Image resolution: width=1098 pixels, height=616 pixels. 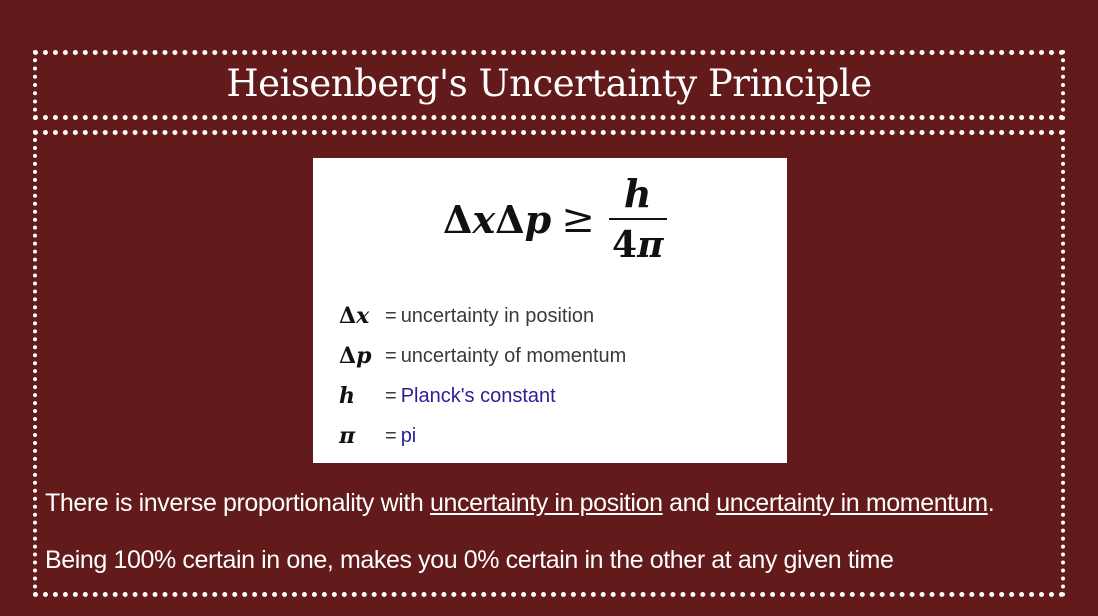 I want to click on symbol-variable: π, so click(x=347, y=436).